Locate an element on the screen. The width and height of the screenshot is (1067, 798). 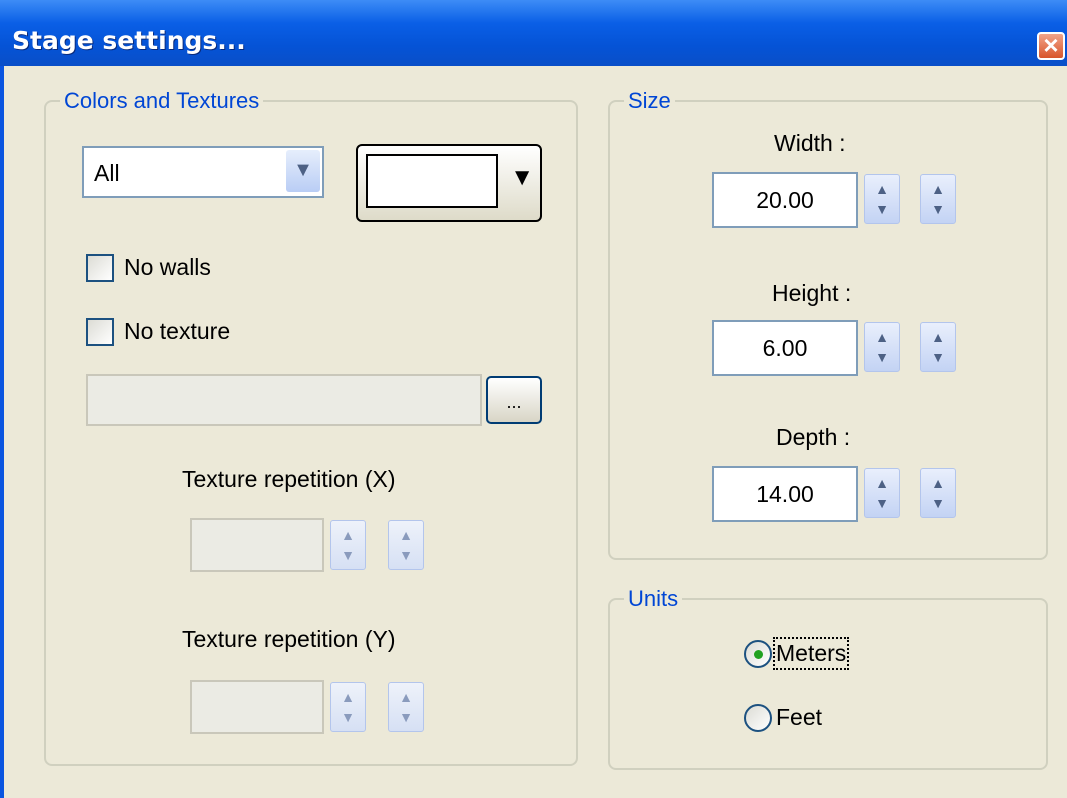
units-group: Units is located at coordinates (828, 678).